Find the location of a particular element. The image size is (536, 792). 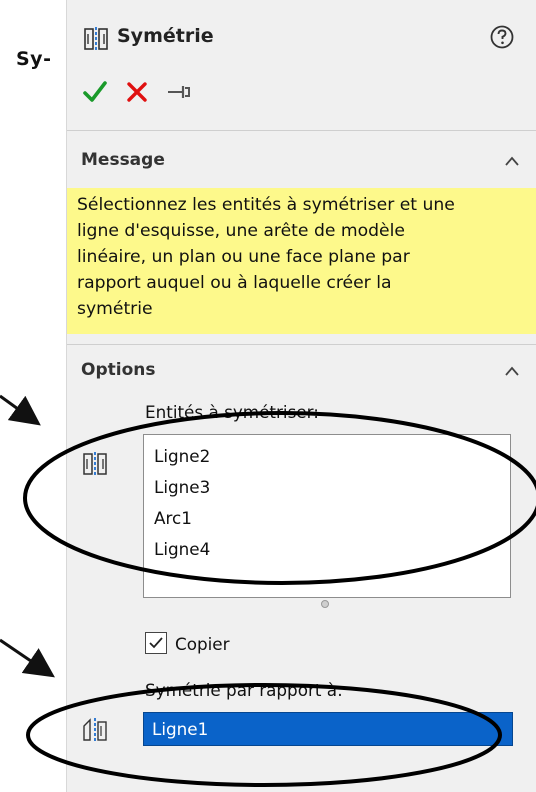

list-item: Ligne4 is located at coordinates (327, 549).